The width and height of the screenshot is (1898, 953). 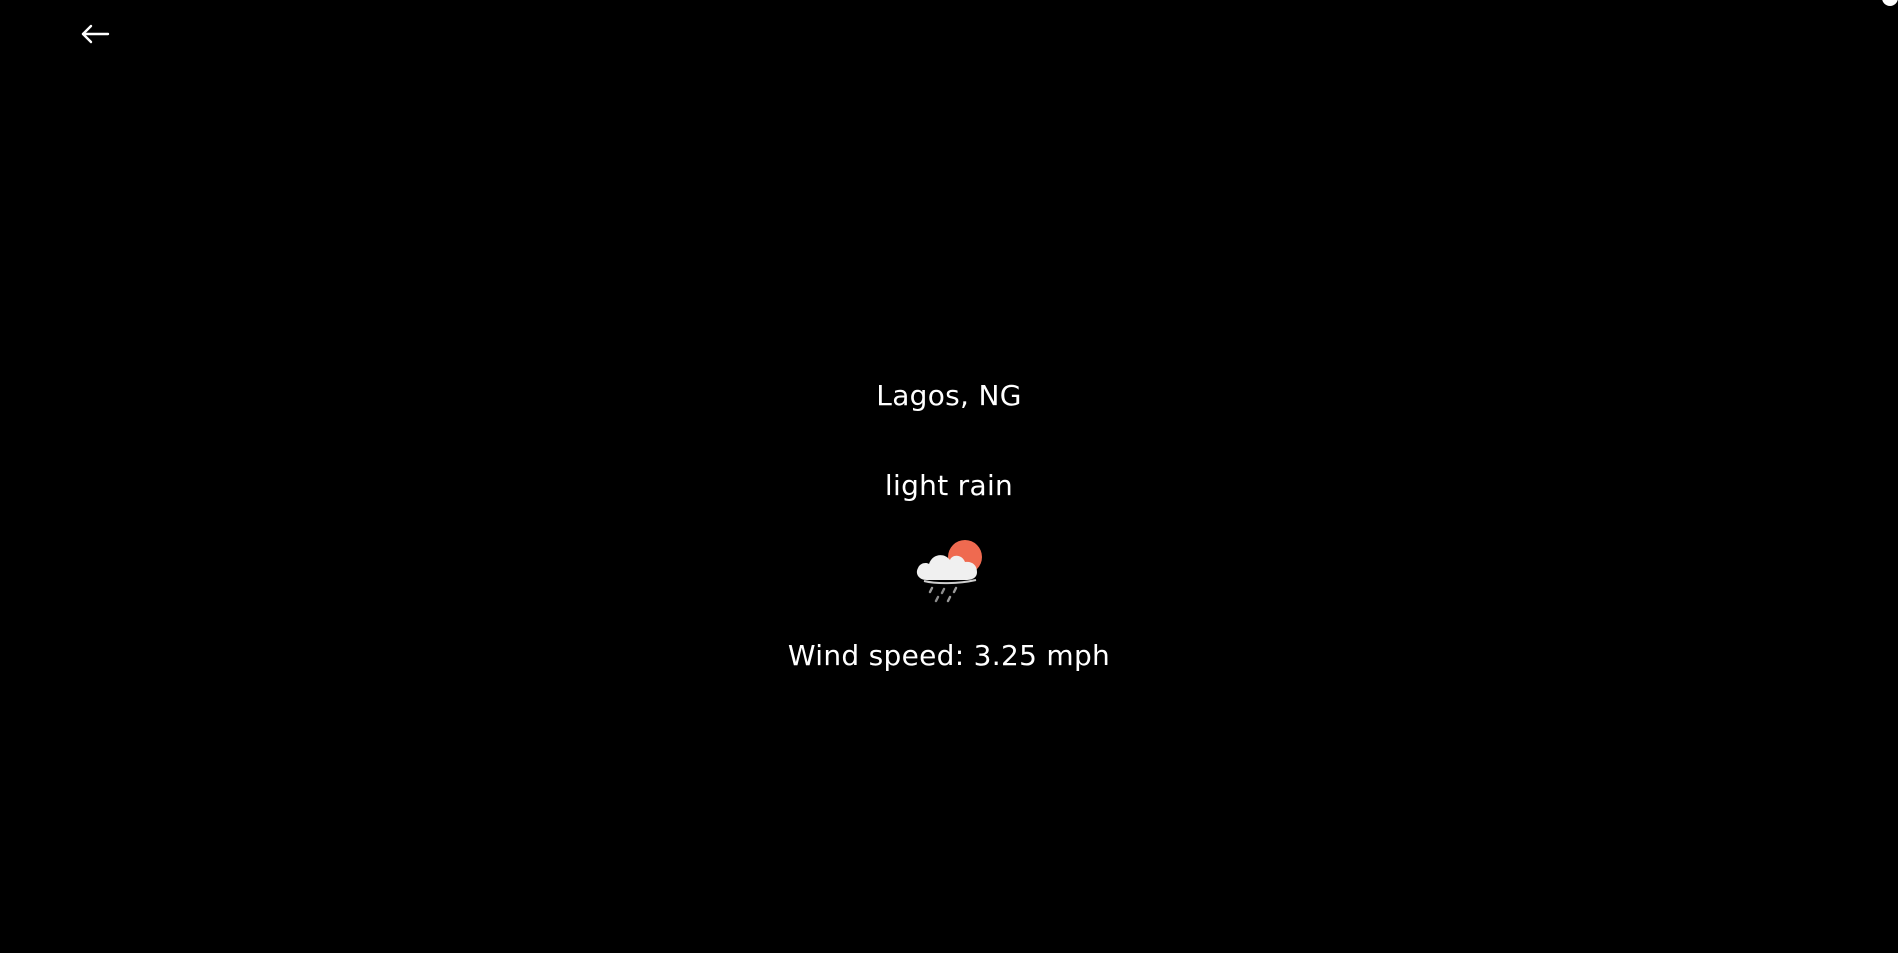 What do you see at coordinates (950, 570) in the screenshot?
I see `cloud-sun-rain-icon` at bounding box center [950, 570].